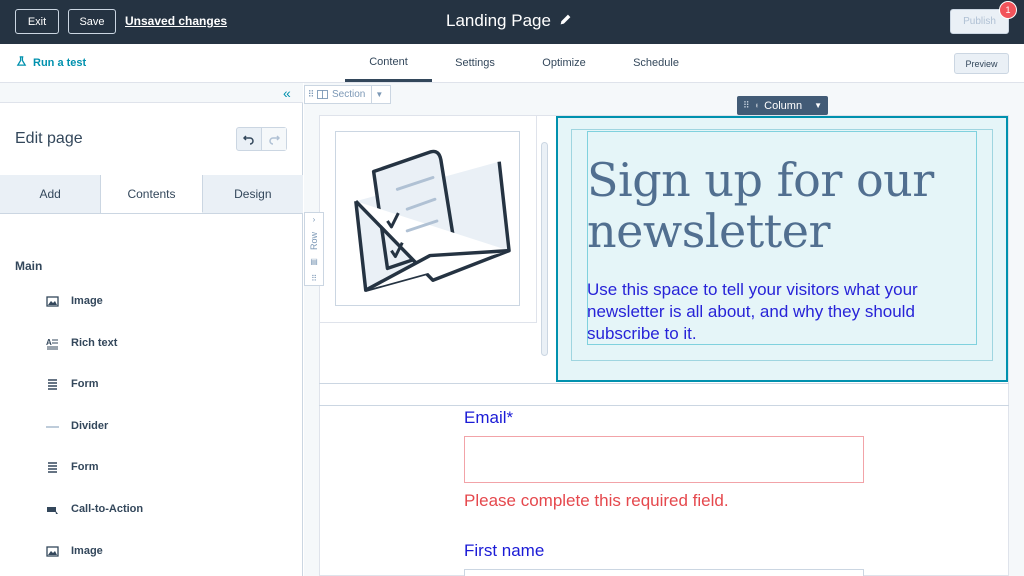 The image size is (1024, 576). I want to click on undo-redo-group, so click(261, 139).